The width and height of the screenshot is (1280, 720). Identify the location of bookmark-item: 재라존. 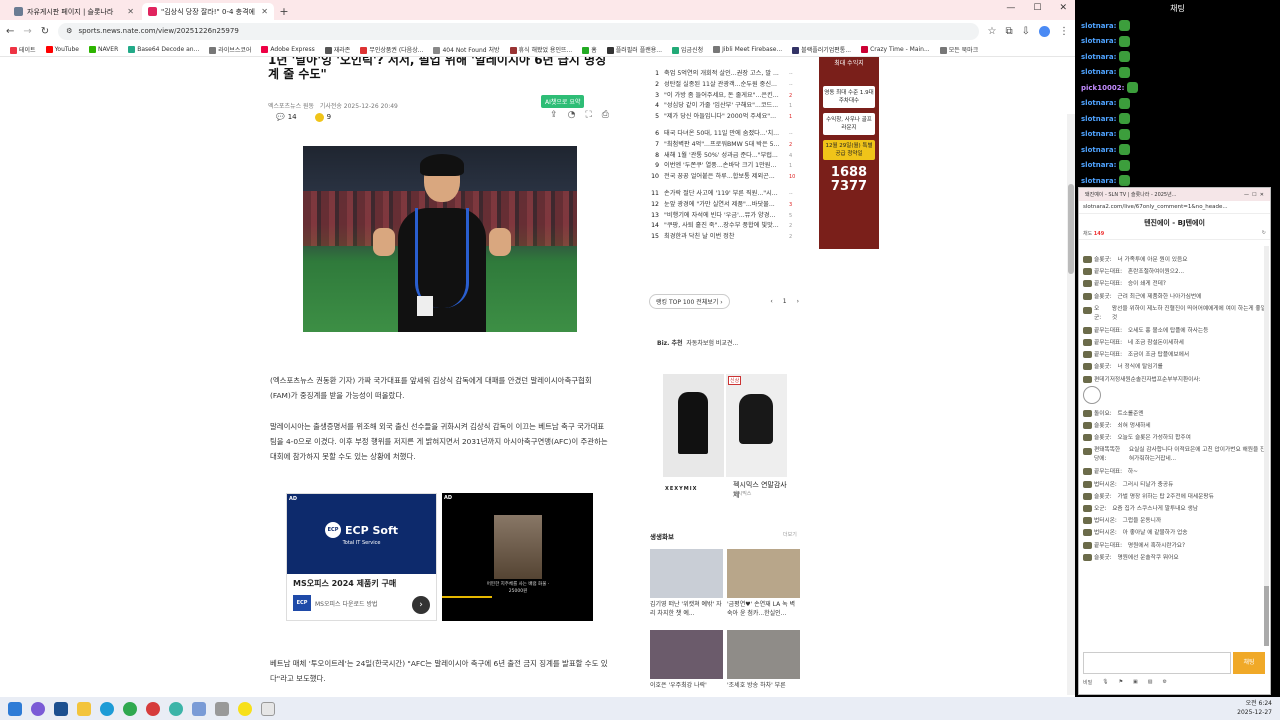
(337, 49).